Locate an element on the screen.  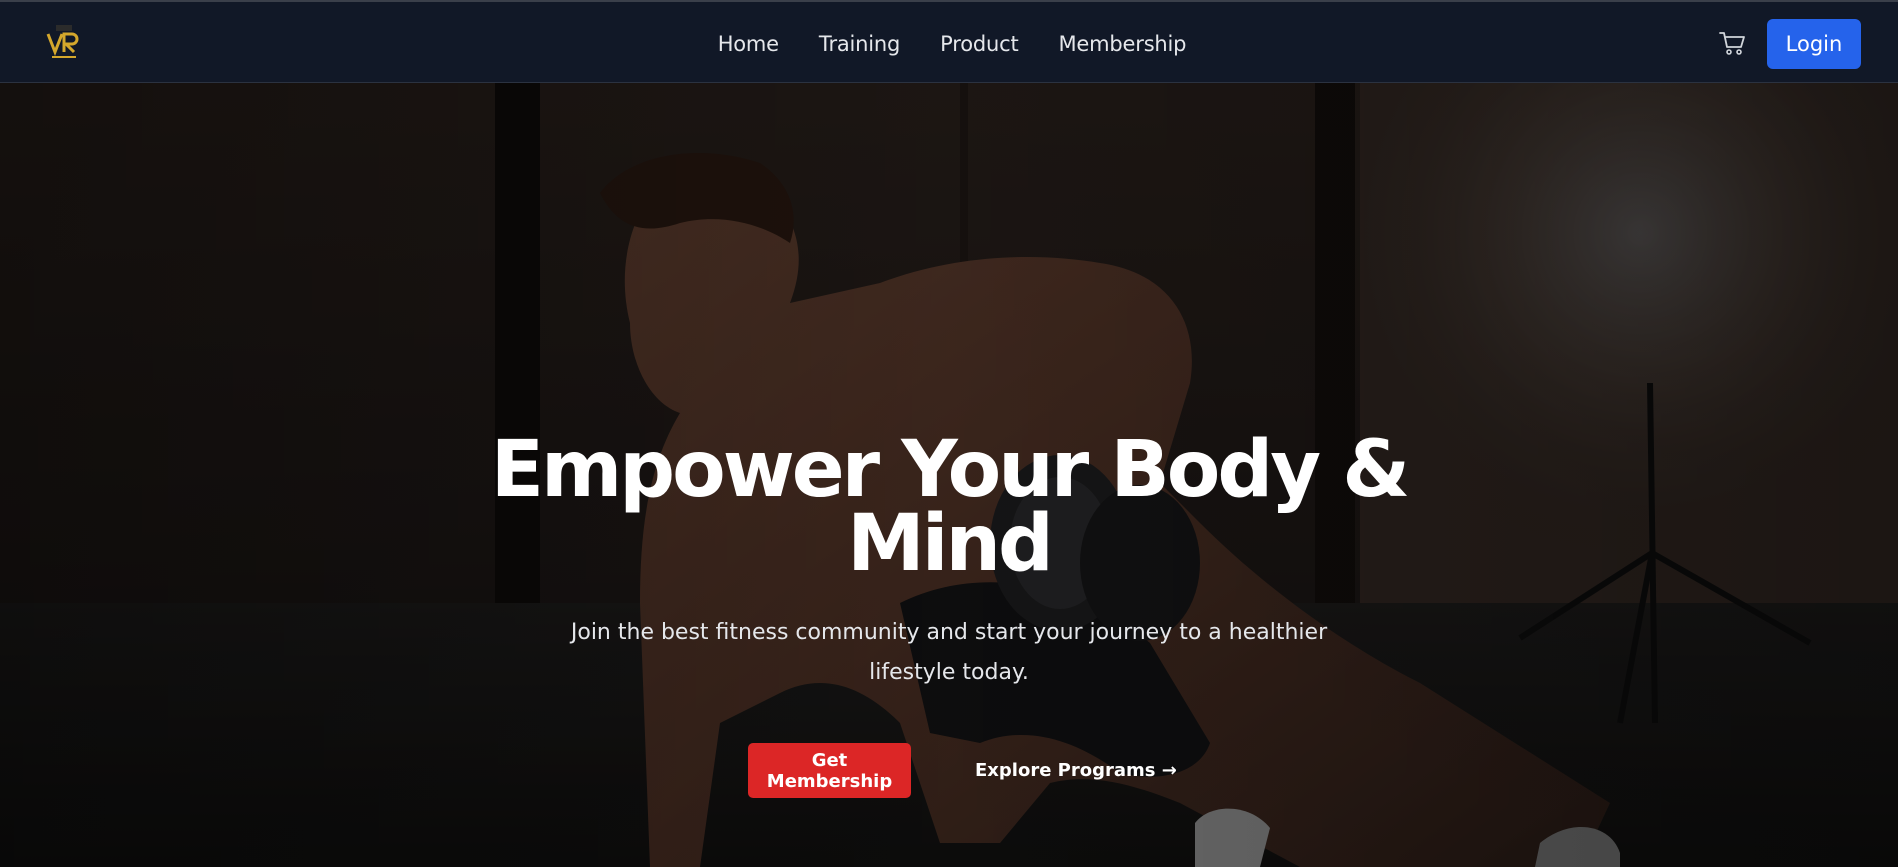
get-membership-button: Get Membership is located at coordinates (829, 770).